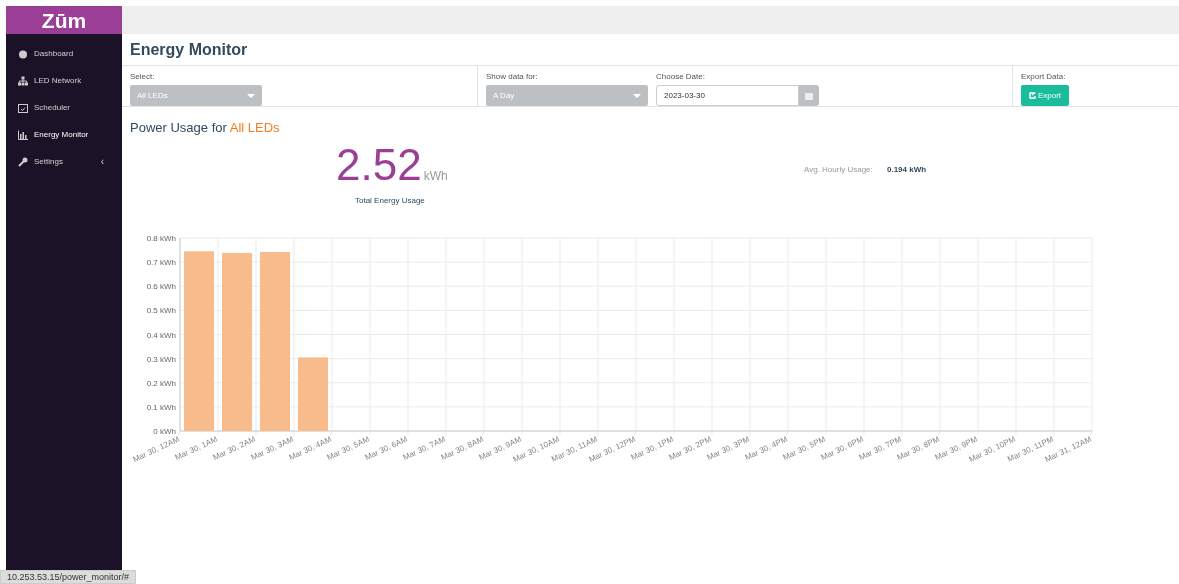  What do you see at coordinates (205, 127) in the screenshot?
I see `section-title: Power Usage for All LEDs` at bounding box center [205, 127].